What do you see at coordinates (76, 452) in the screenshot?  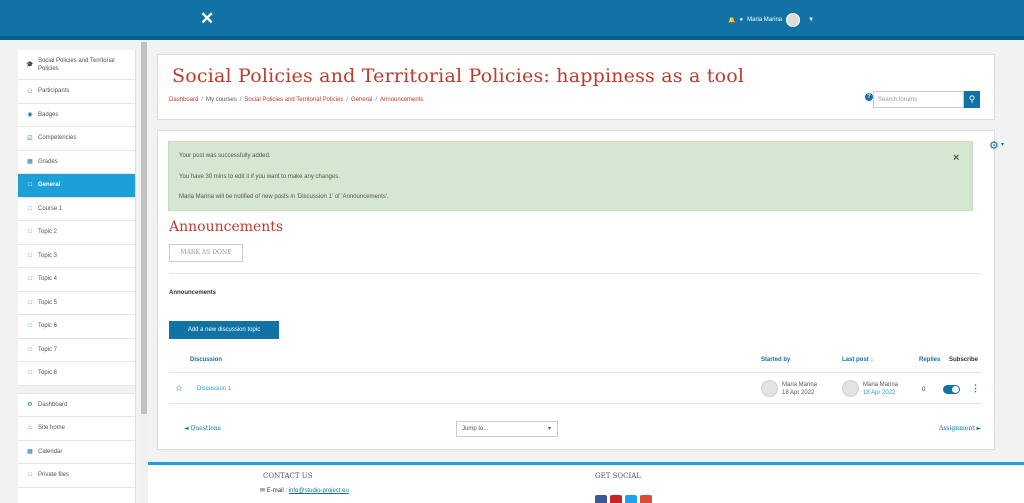 I see `sidebar-item-calendar: ▦ Calendar` at bounding box center [76, 452].